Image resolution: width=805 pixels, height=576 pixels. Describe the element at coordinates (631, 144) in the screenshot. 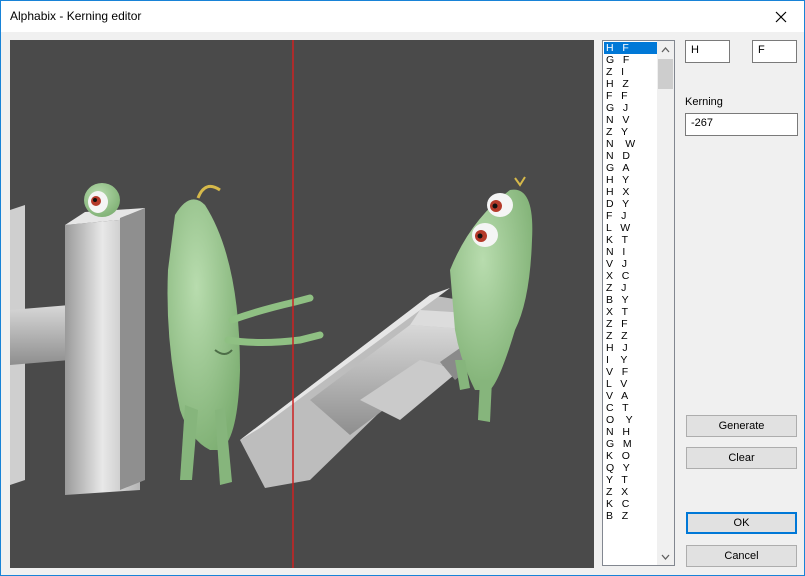

I see `pair-list-item: N W` at that location.